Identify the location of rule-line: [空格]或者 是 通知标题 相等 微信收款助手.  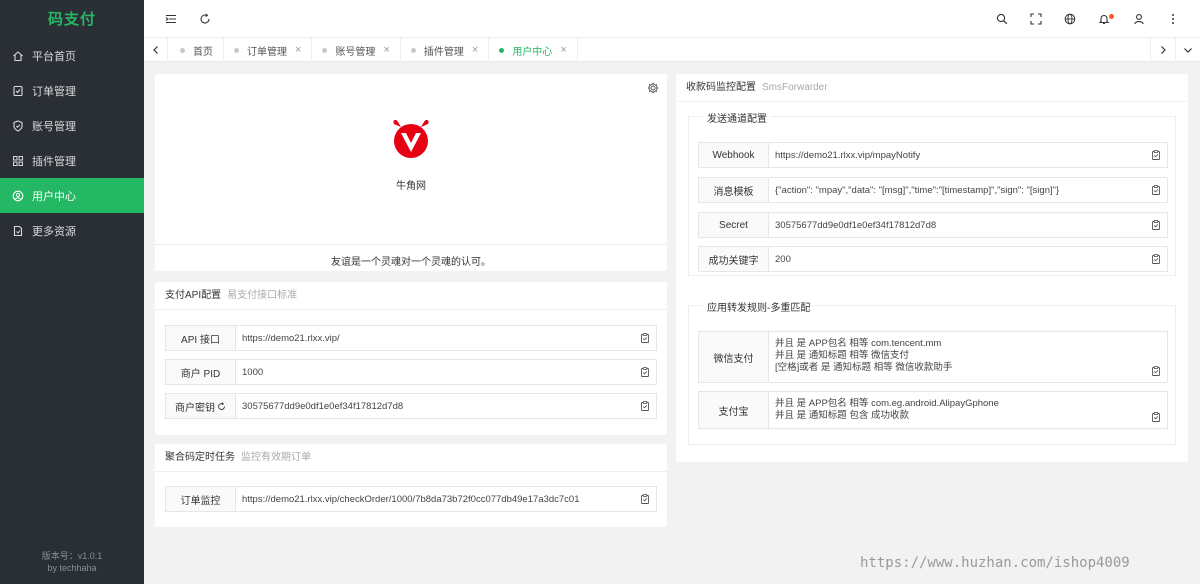
(864, 367).